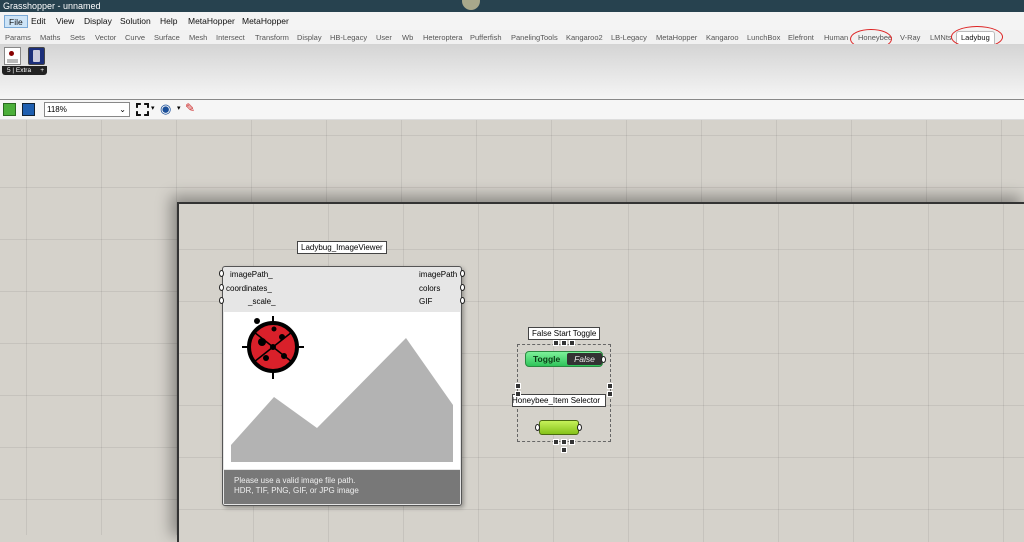  Describe the element at coordinates (443, 37) in the screenshot. I see `tab-heteroptera: Heteroptera` at that location.